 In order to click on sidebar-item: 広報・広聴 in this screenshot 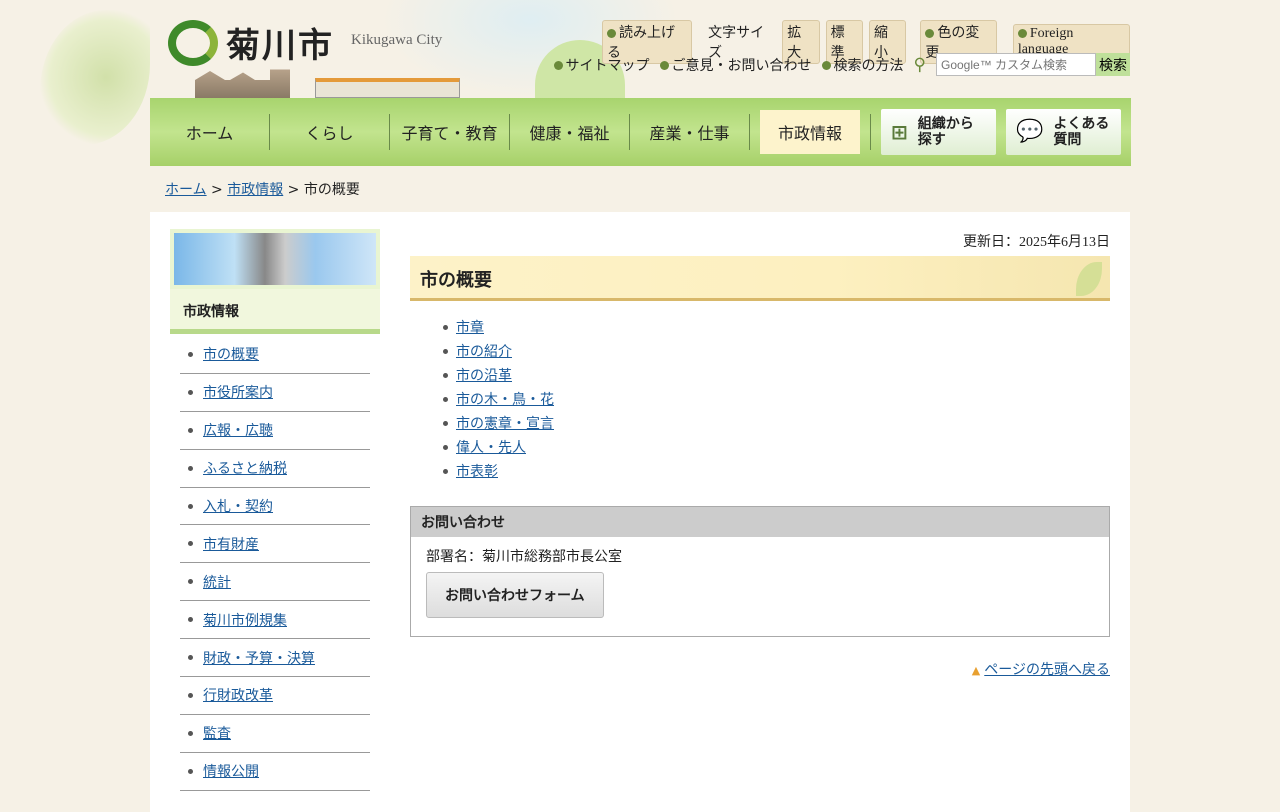, I will do `click(275, 431)`.